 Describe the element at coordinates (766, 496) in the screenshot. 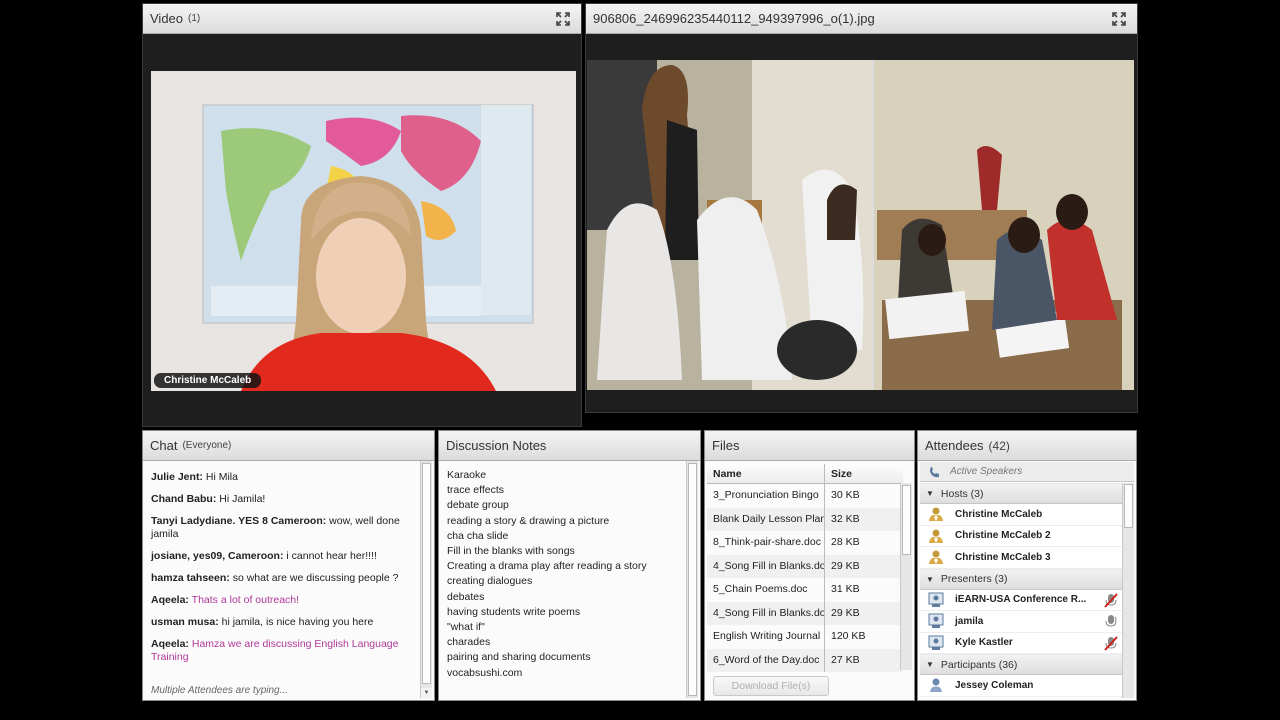

I see `file-name: 3_Pronunciation Bingo` at that location.